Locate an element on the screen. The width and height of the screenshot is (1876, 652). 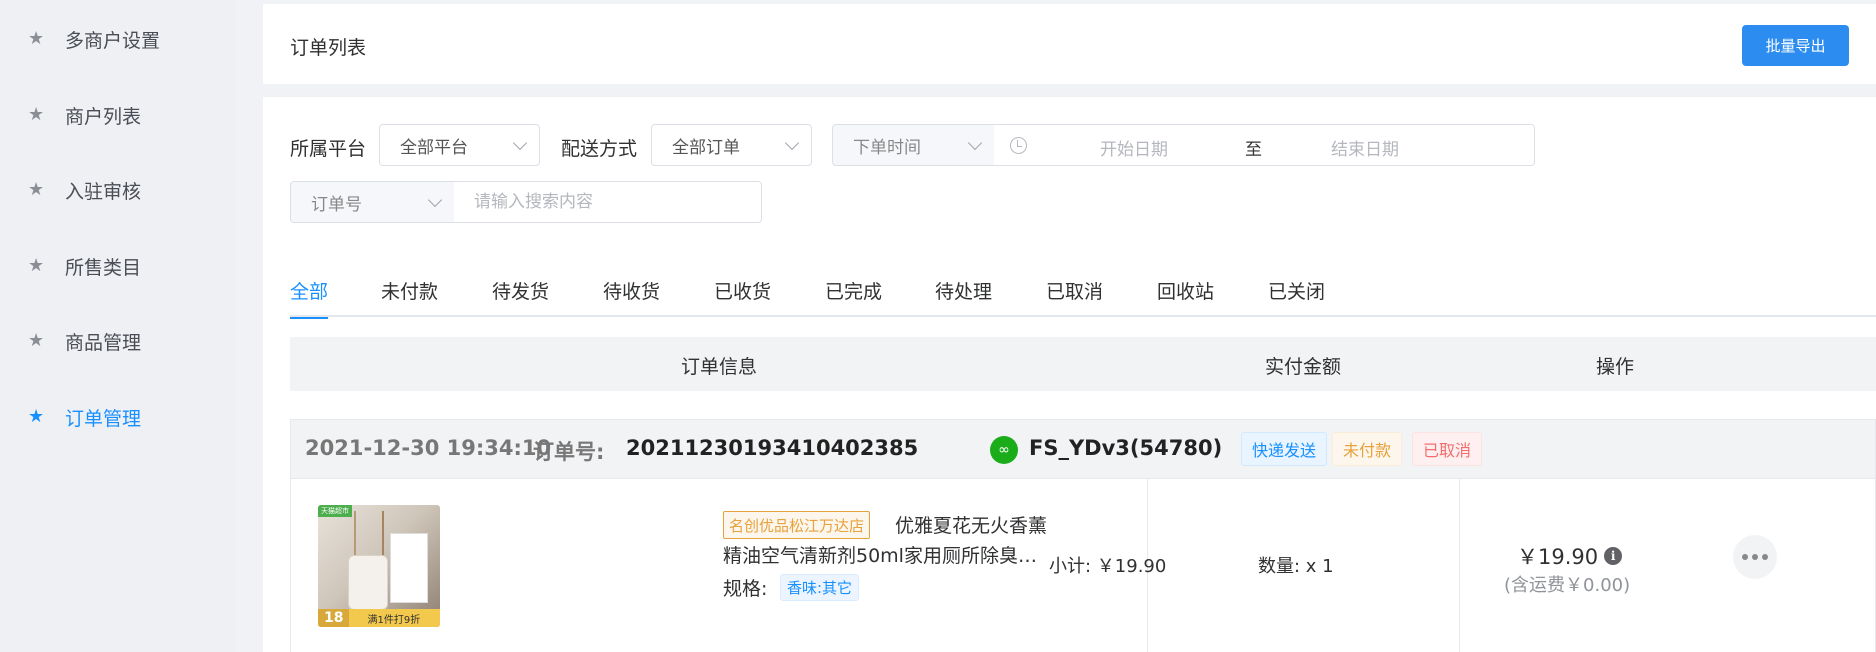
tab-to-ship: 待发货 is located at coordinates (520, 297).